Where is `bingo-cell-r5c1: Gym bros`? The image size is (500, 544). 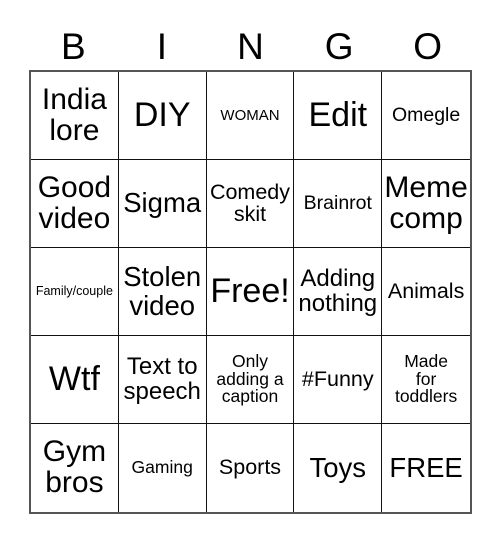
bingo-cell-r5c1: Gym bros is located at coordinates (75, 468).